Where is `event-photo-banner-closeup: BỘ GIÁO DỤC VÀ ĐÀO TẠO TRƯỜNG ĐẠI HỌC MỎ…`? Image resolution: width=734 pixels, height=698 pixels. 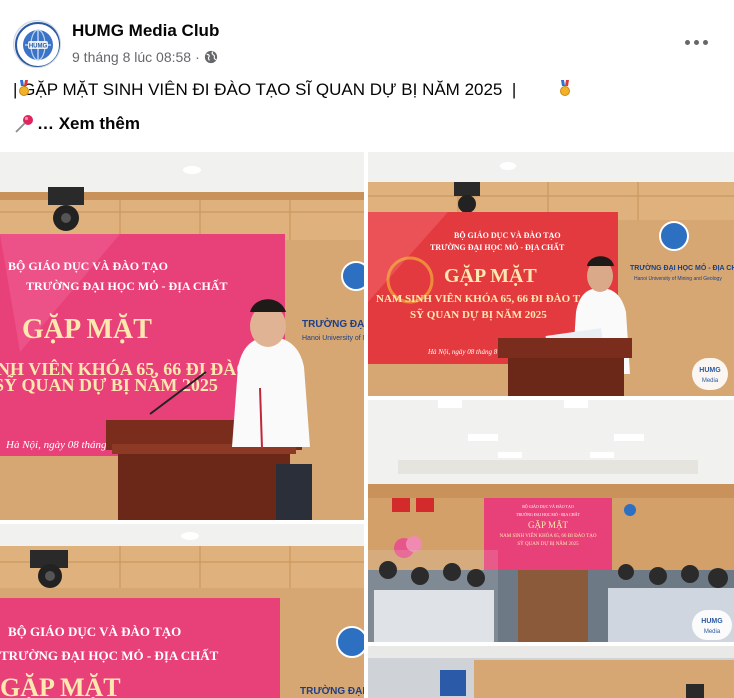 event-photo-banner-closeup: BỘ GIÁO DỤC VÀ ĐÀO TẠO TRƯỜNG ĐẠI HỌC MỎ… is located at coordinates (182, 611).